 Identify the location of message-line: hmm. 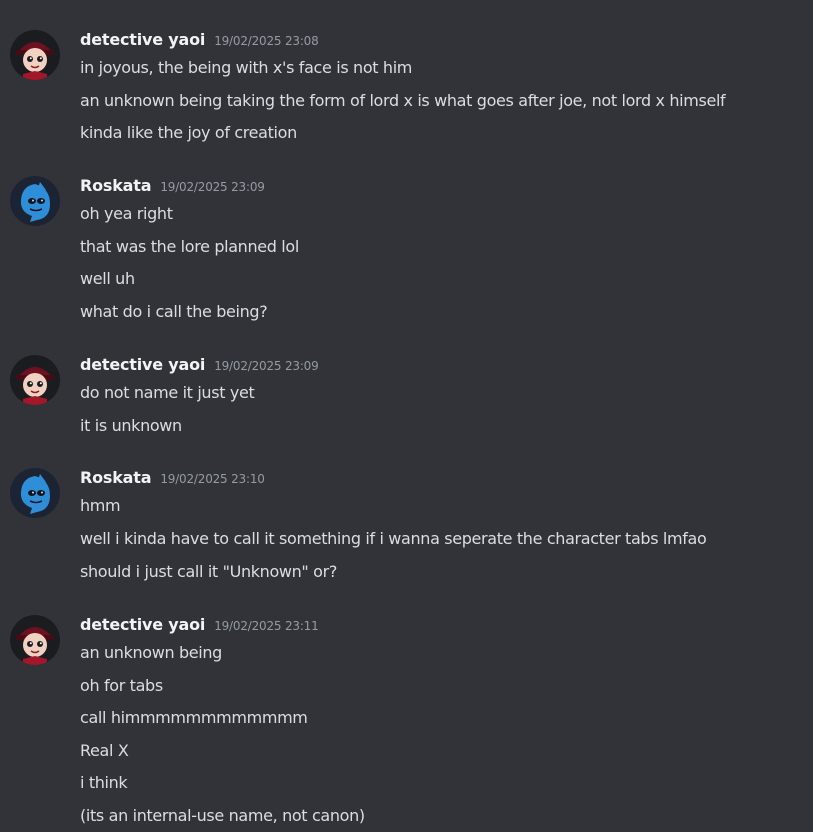
(100, 505).